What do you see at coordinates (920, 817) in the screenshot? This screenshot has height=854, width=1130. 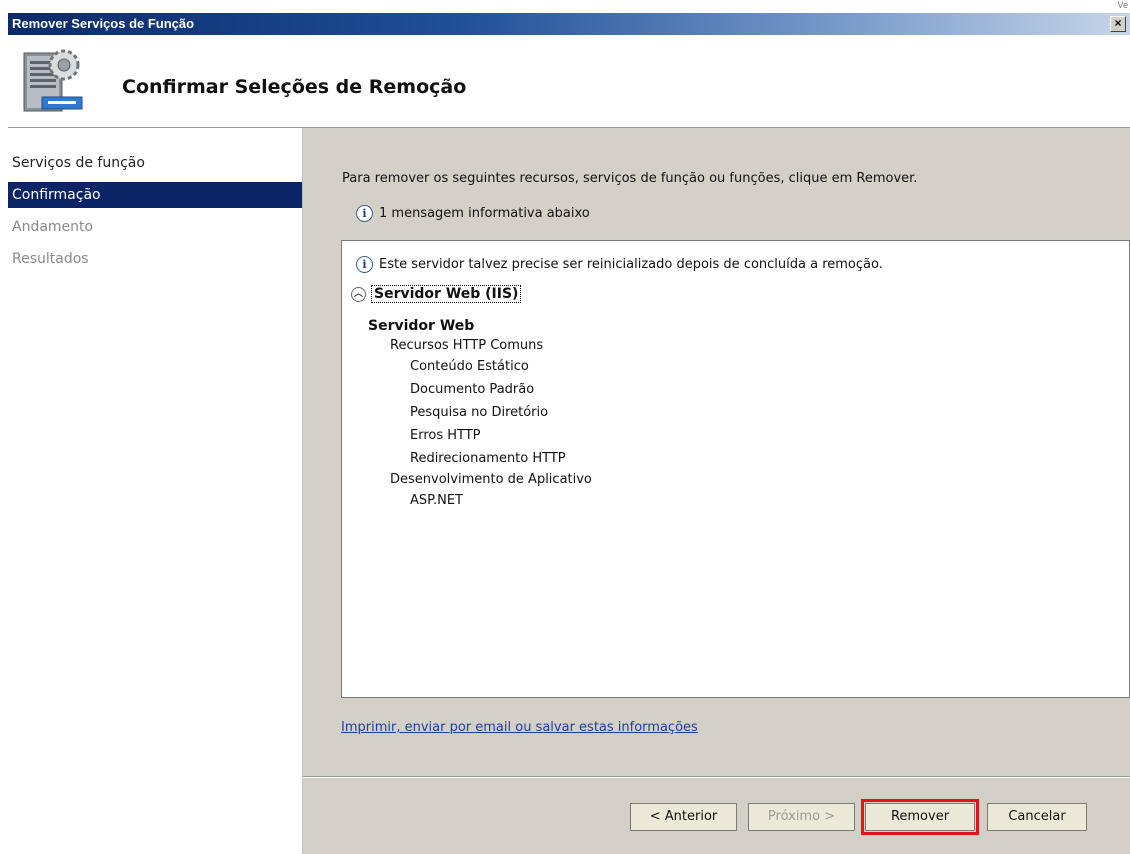 I see `remove-button: Remover` at bounding box center [920, 817].